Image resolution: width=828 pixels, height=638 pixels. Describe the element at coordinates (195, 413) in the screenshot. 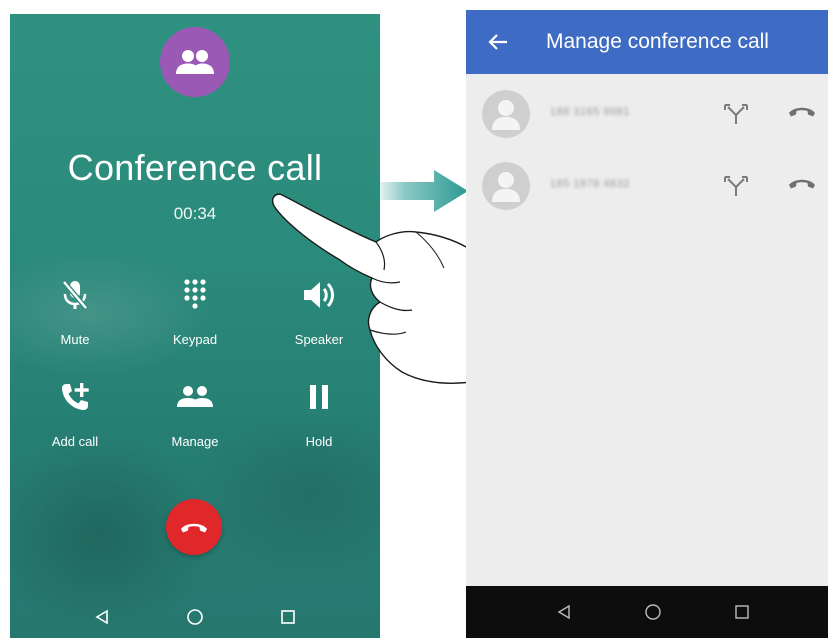

I see `manage-button: Manage` at that location.